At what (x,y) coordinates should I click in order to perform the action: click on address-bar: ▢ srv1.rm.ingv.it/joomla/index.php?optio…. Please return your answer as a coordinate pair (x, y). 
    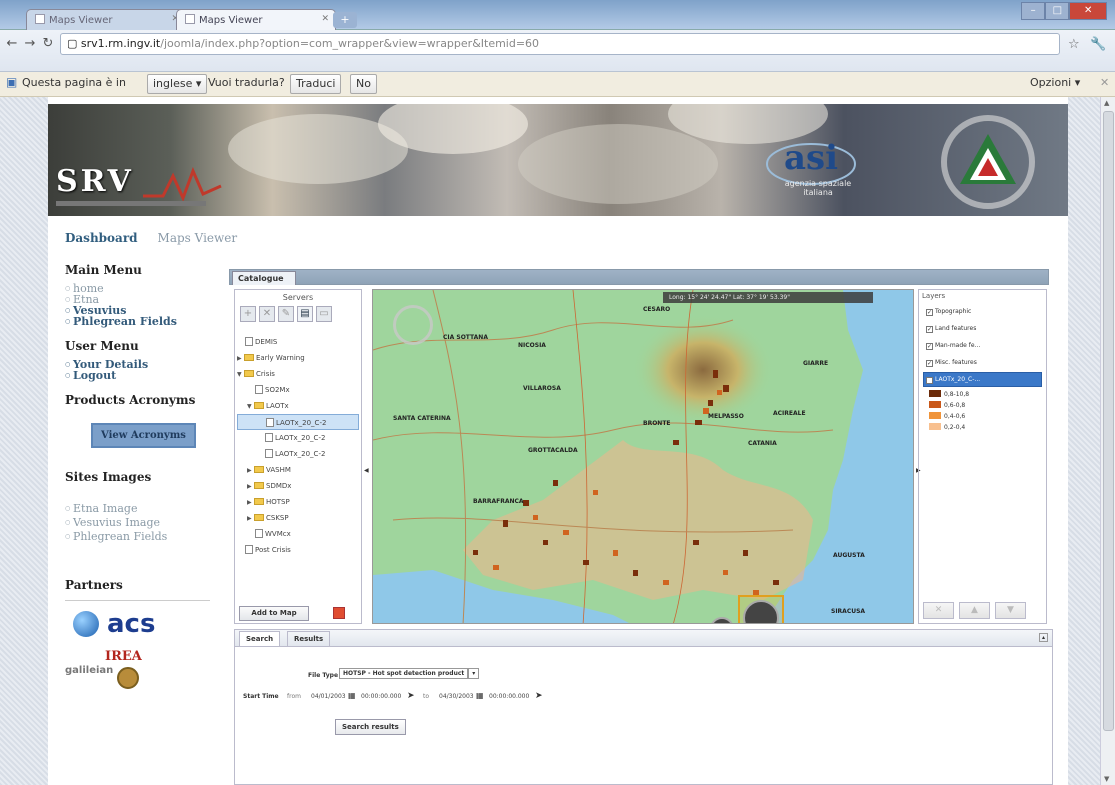
    Looking at the image, I should click on (560, 44).